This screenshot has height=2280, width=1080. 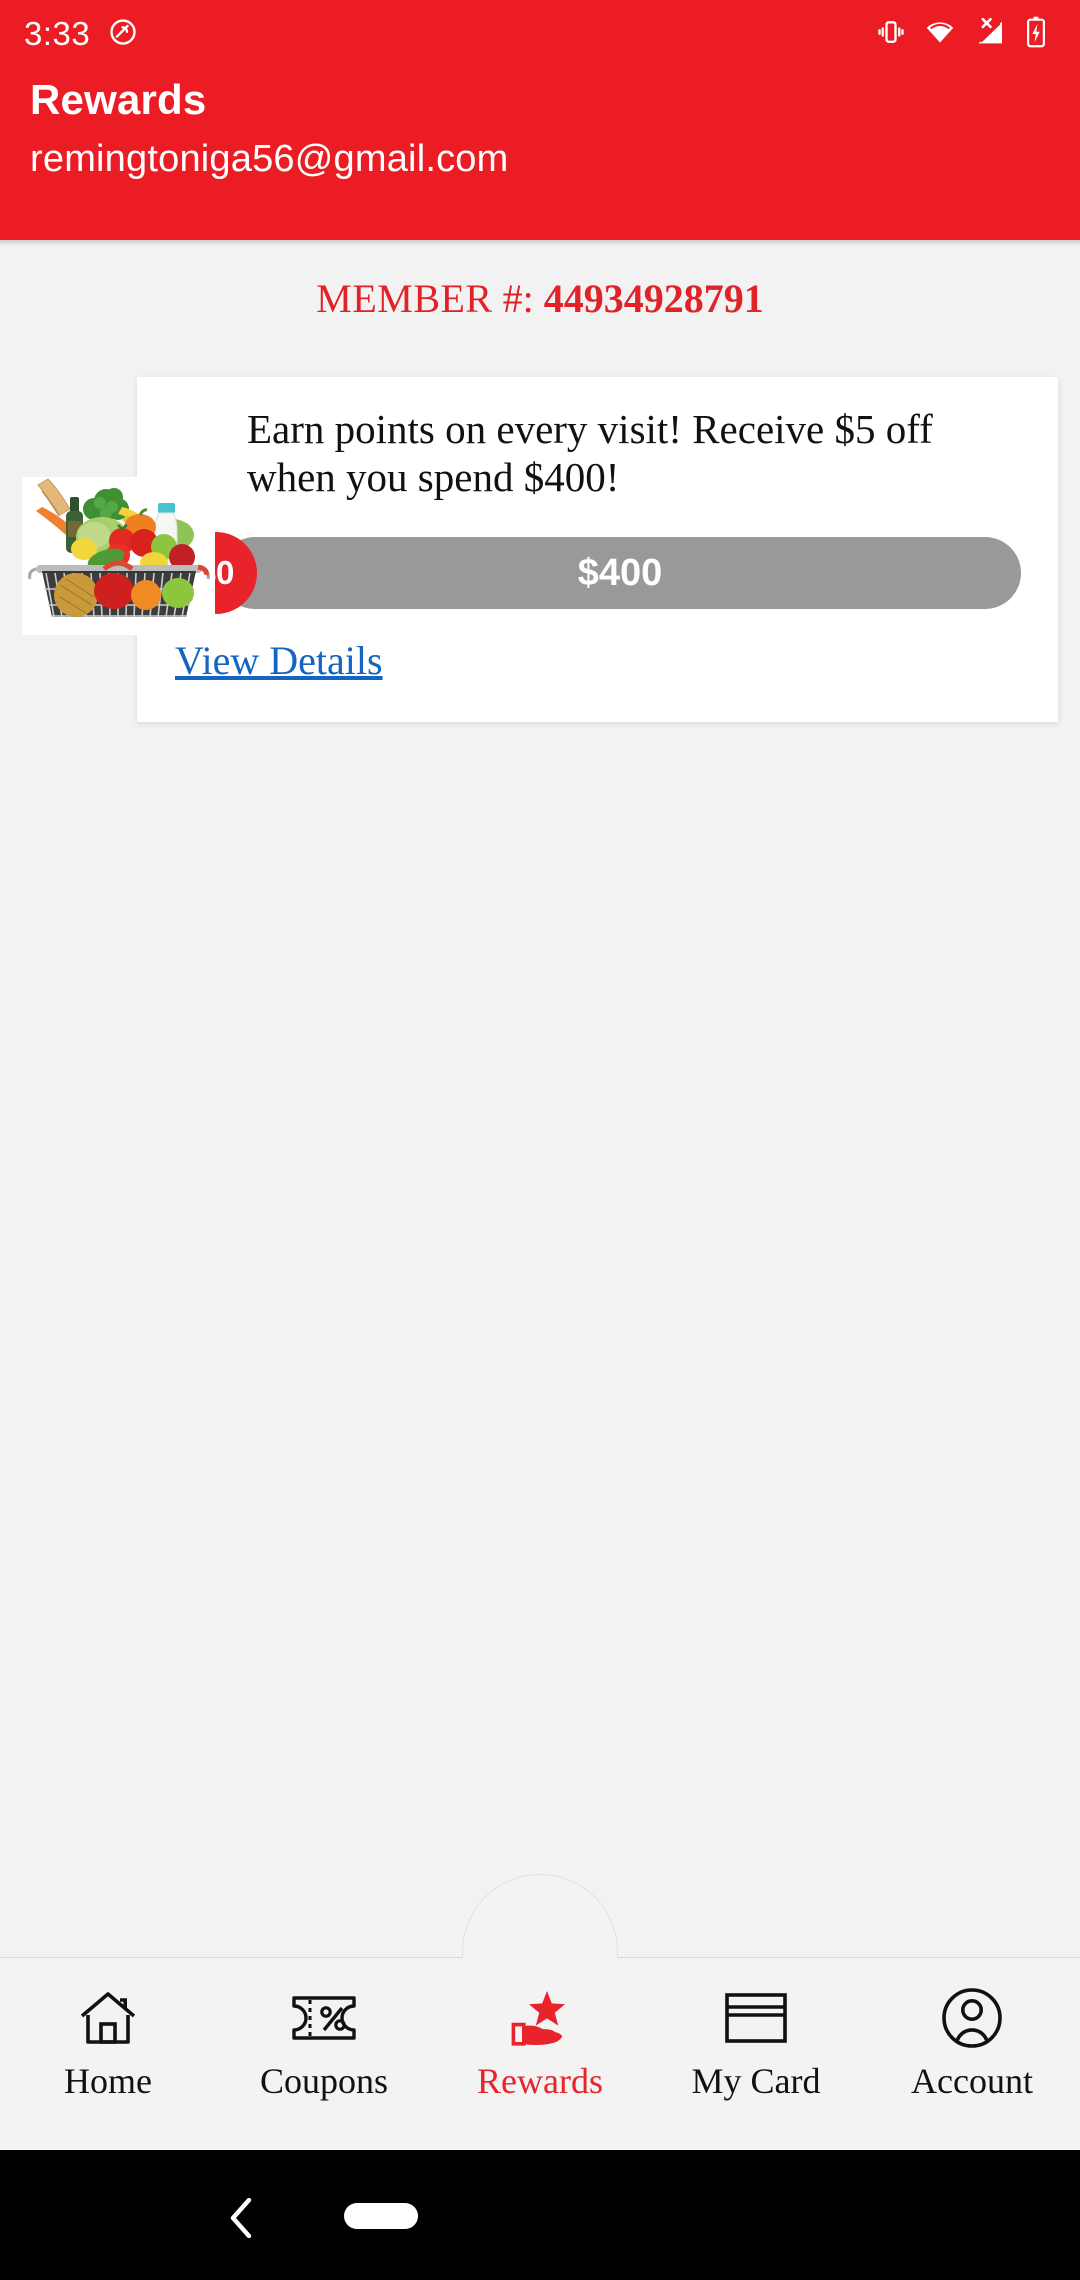 I want to click on nav-label-rewards: Rewards, so click(x=540, y=2081).